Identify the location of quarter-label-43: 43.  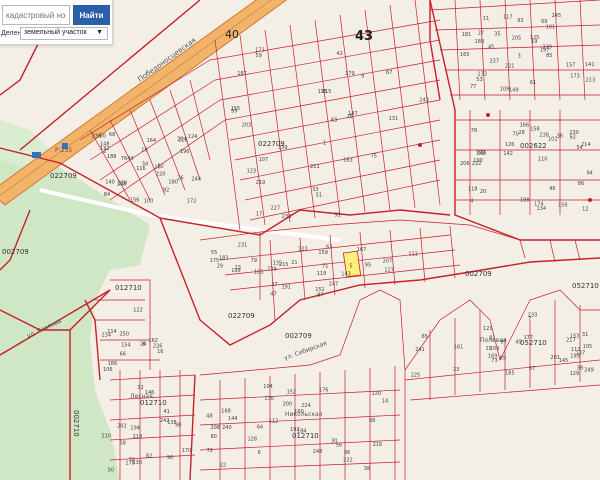
(364, 36).